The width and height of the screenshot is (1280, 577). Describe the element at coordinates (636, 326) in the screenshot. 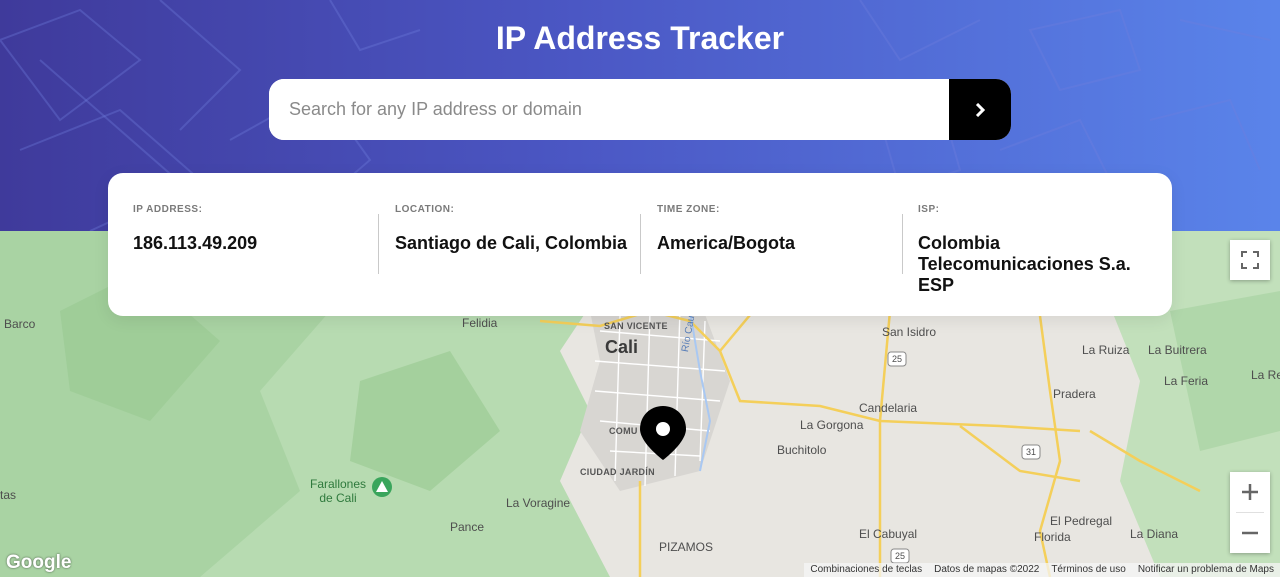

I see `map-place-san-vicente: SAN VICENTE` at that location.